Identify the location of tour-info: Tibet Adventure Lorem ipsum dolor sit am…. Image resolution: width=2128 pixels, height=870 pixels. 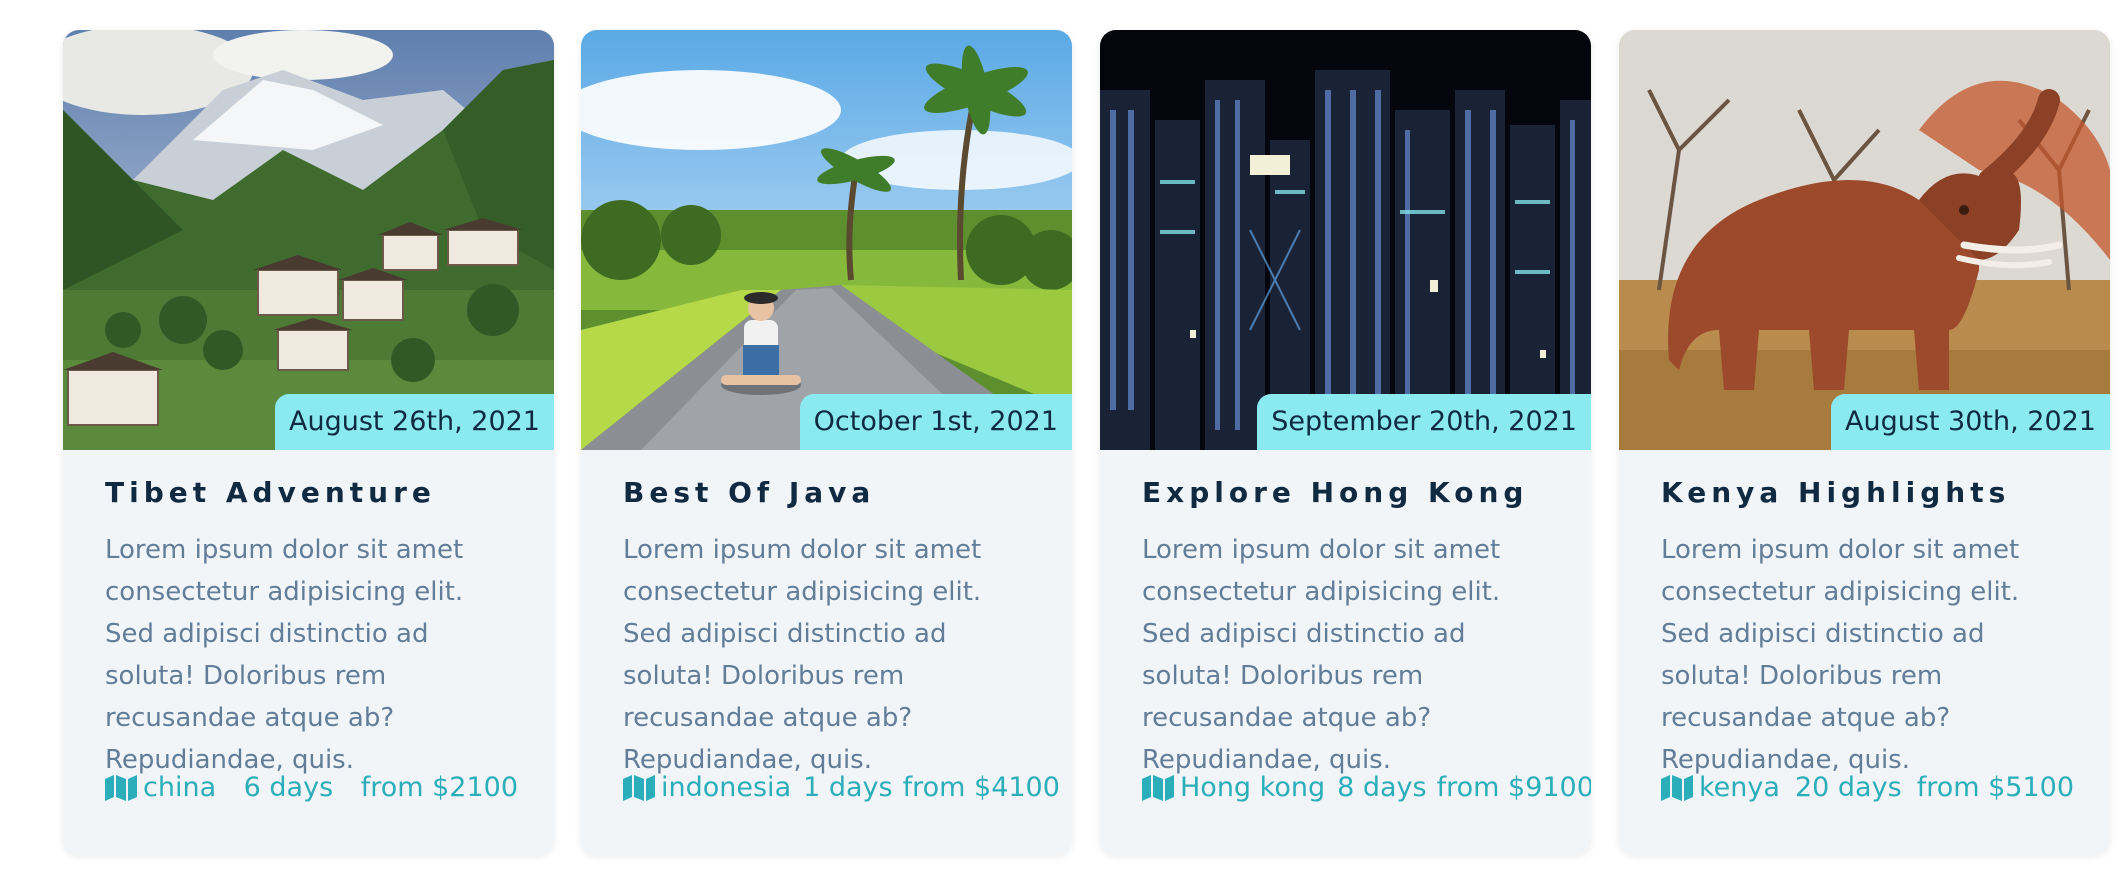
(308, 628).